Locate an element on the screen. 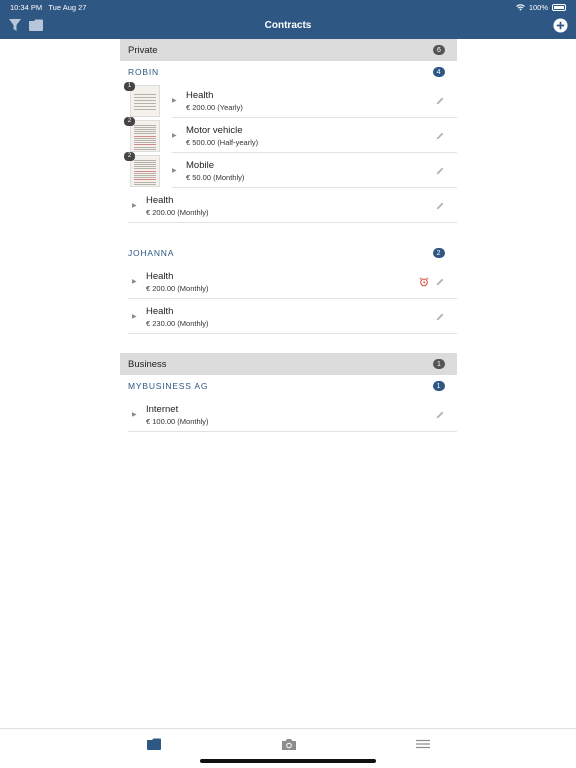 The width and height of the screenshot is (576, 768). group-count-badge: 1 is located at coordinates (439, 386).